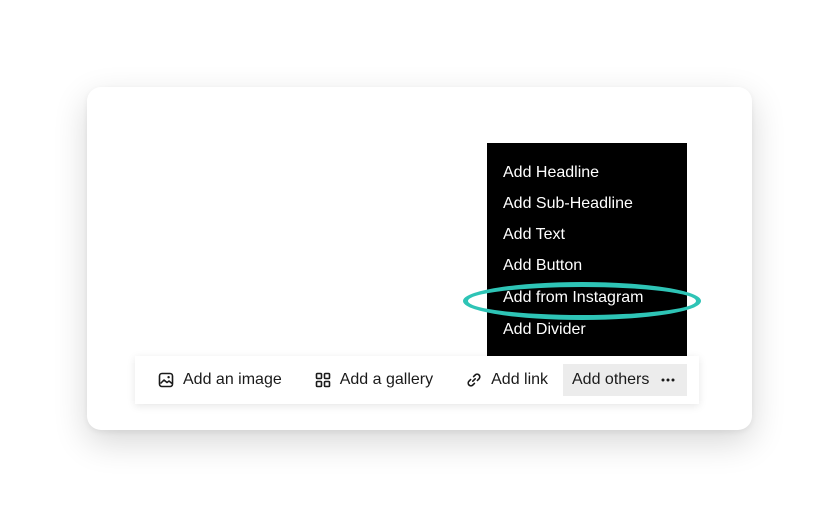 This screenshot has width=839, height=517. Describe the element at coordinates (323, 380) in the screenshot. I see `gallery-grid-icon` at that location.